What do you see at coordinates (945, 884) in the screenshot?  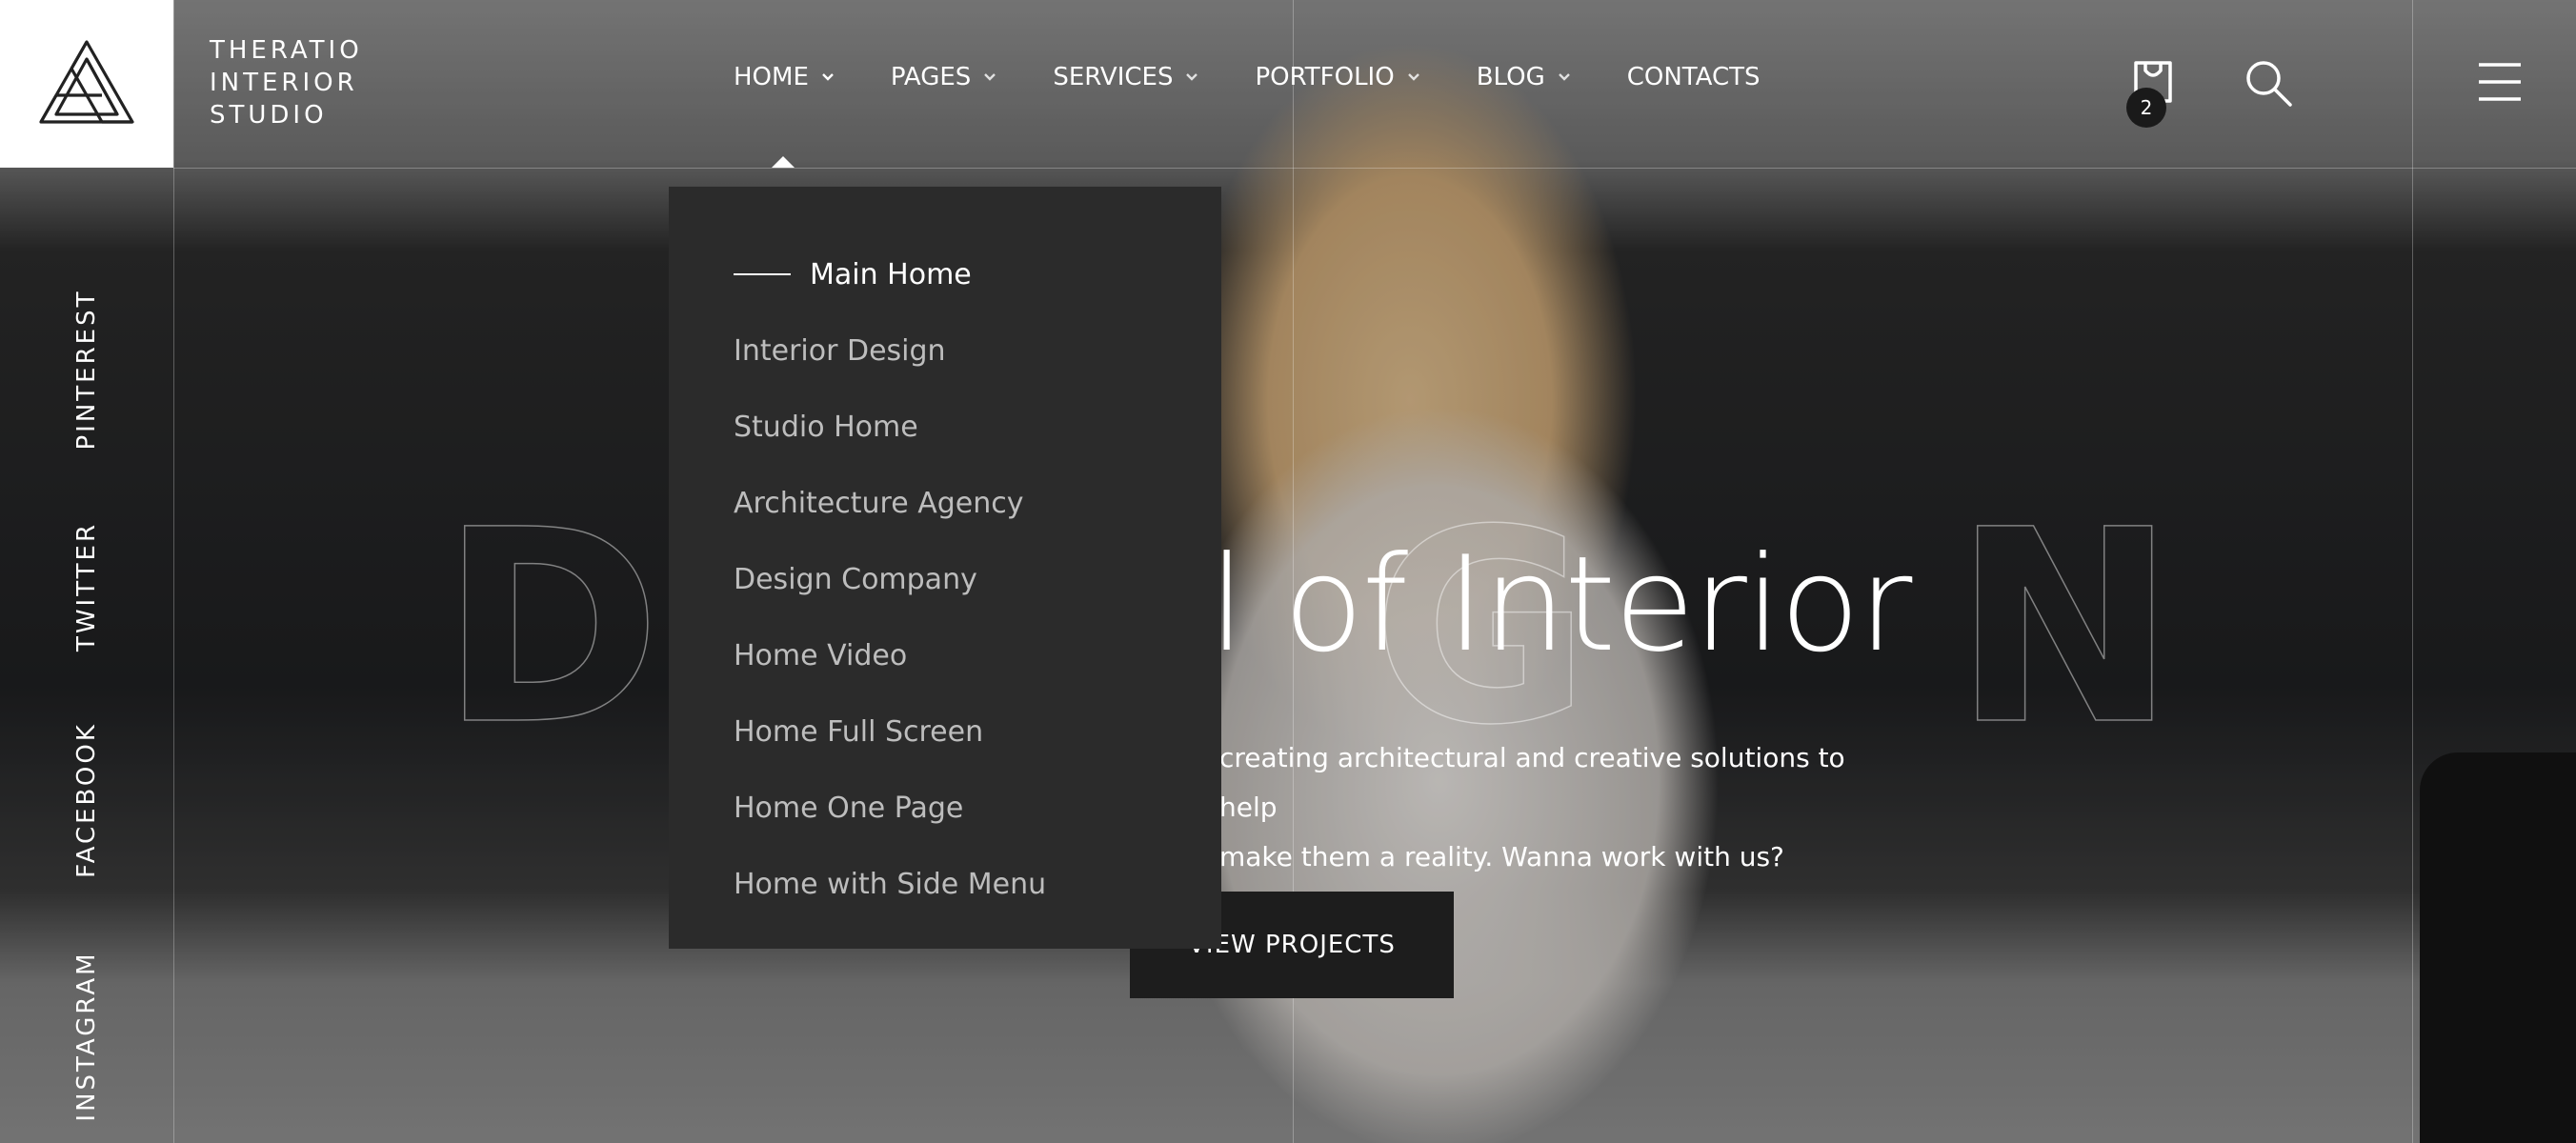 I see `dropdown-item-home-with-side-menu: Home with Side Menu` at bounding box center [945, 884].